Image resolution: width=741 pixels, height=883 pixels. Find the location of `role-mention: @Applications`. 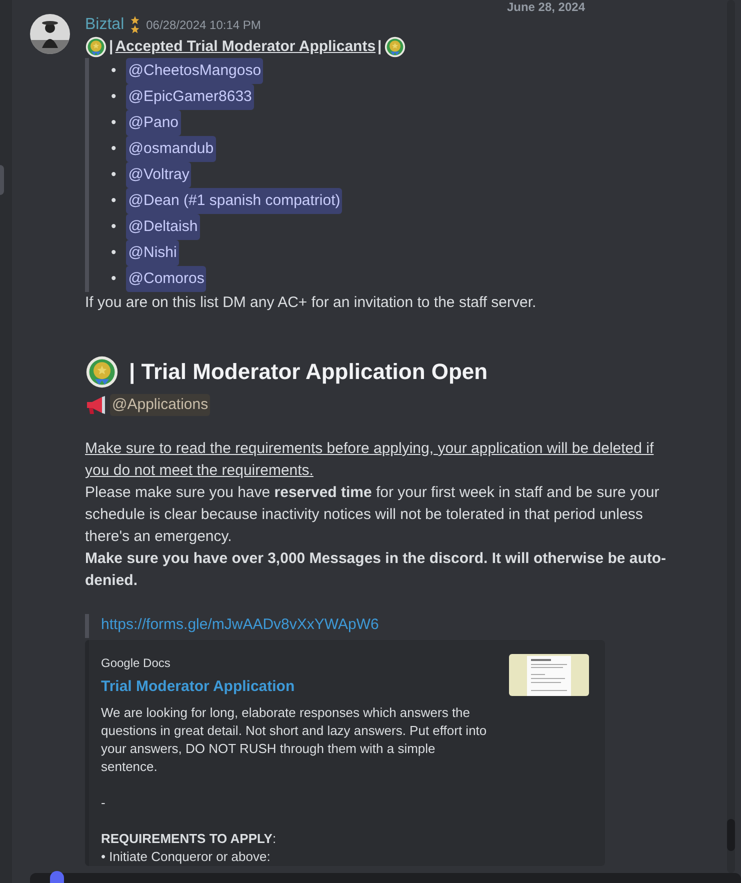

role-mention: @Applications is located at coordinates (160, 405).